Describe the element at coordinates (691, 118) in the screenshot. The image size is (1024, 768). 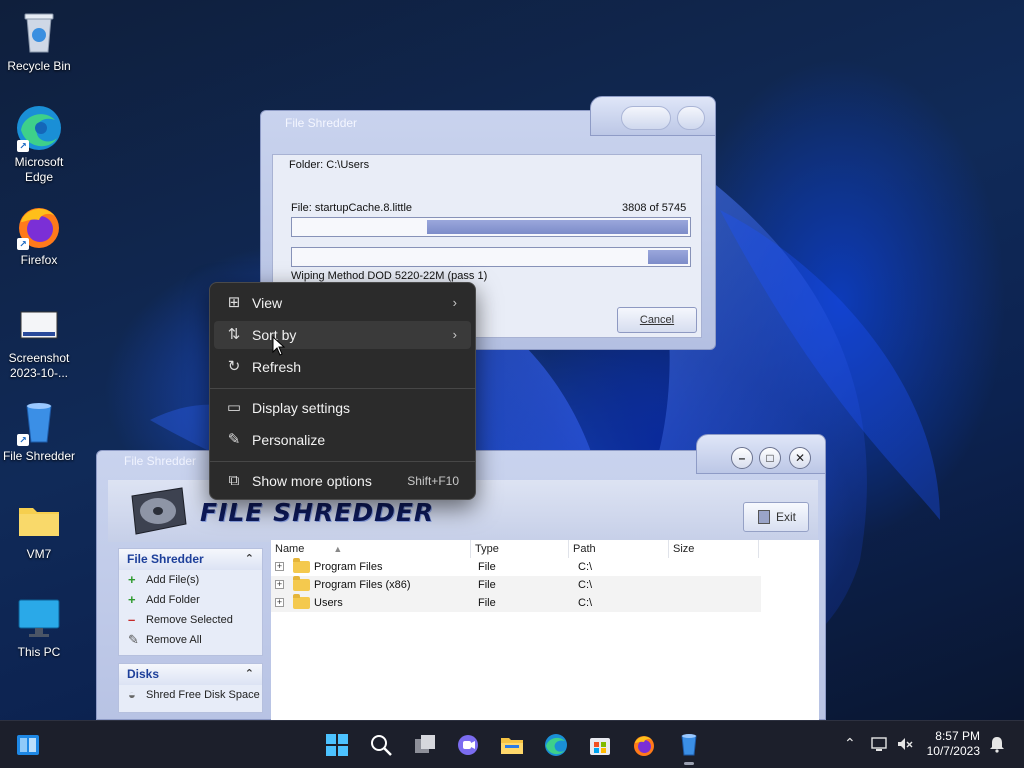
I see `close-button` at that location.